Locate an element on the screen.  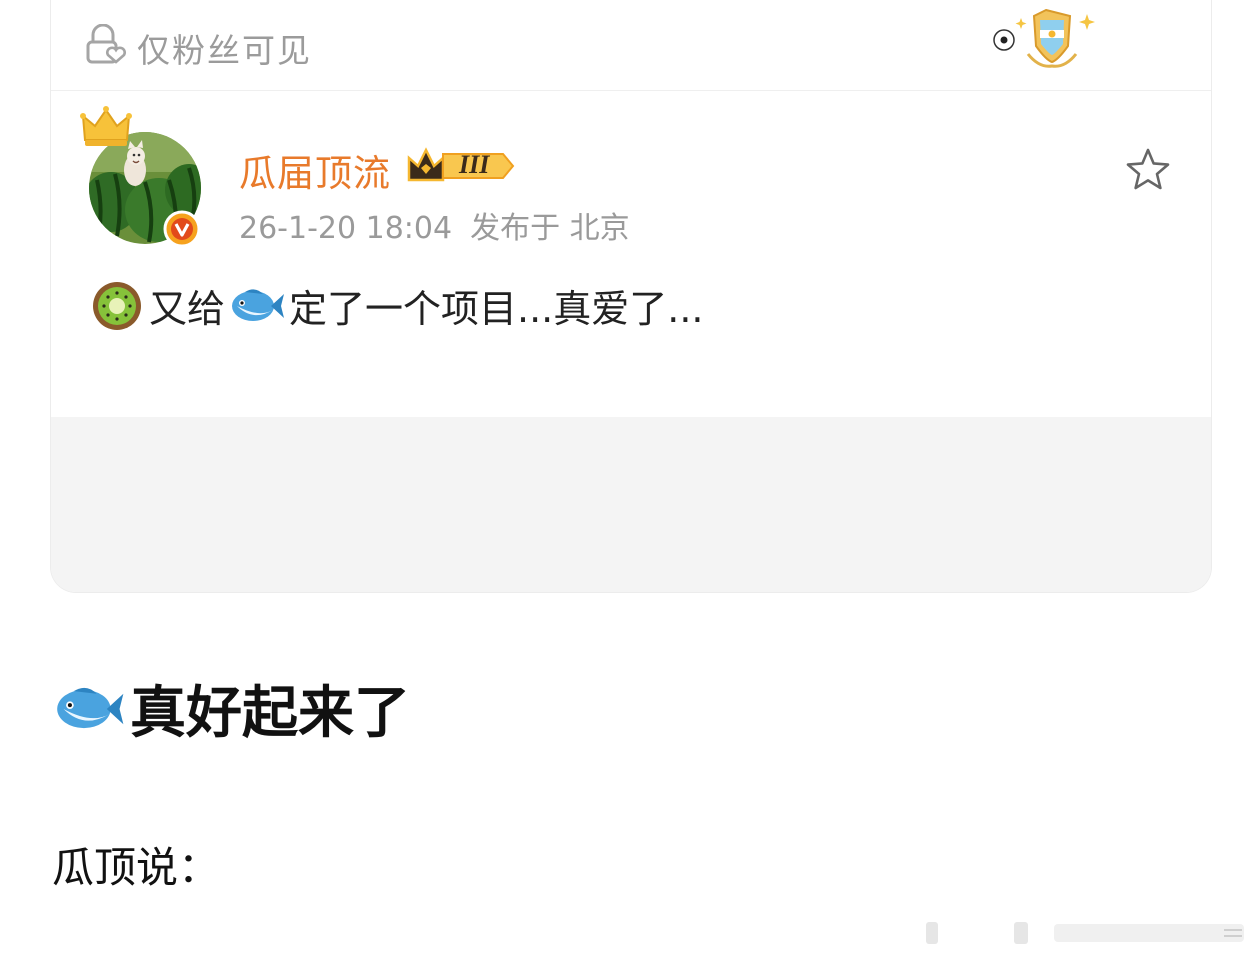
username: 瓜届顶流 is located at coordinates (315, 170).